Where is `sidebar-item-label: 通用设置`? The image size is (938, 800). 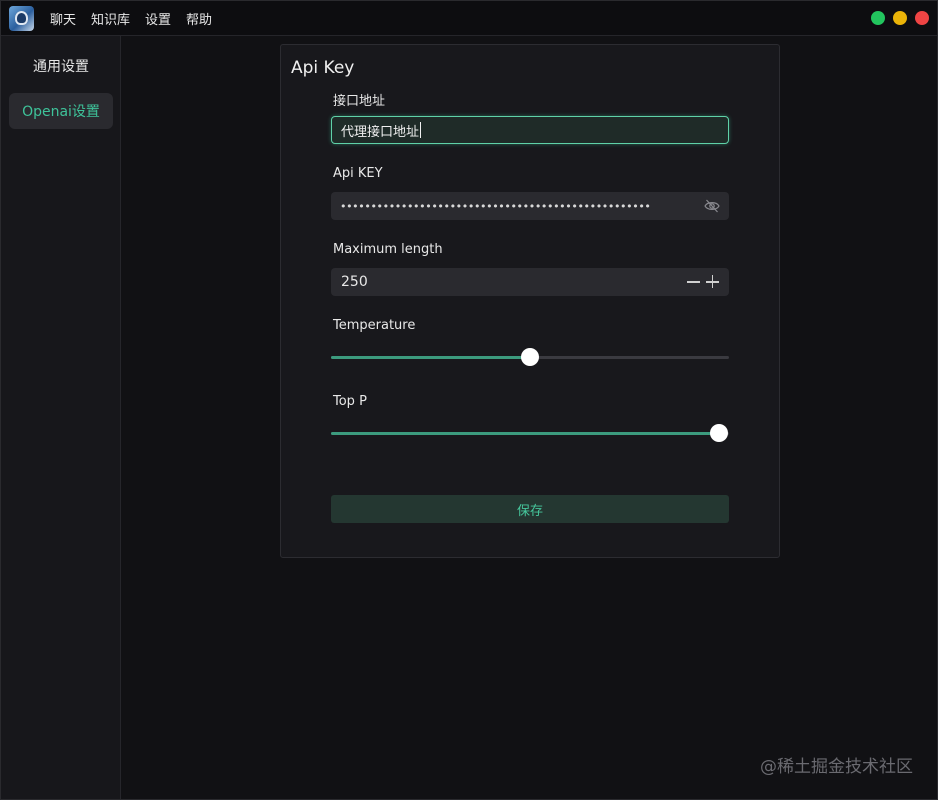
sidebar-item-label: 通用设置 is located at coordinates (61, 67).